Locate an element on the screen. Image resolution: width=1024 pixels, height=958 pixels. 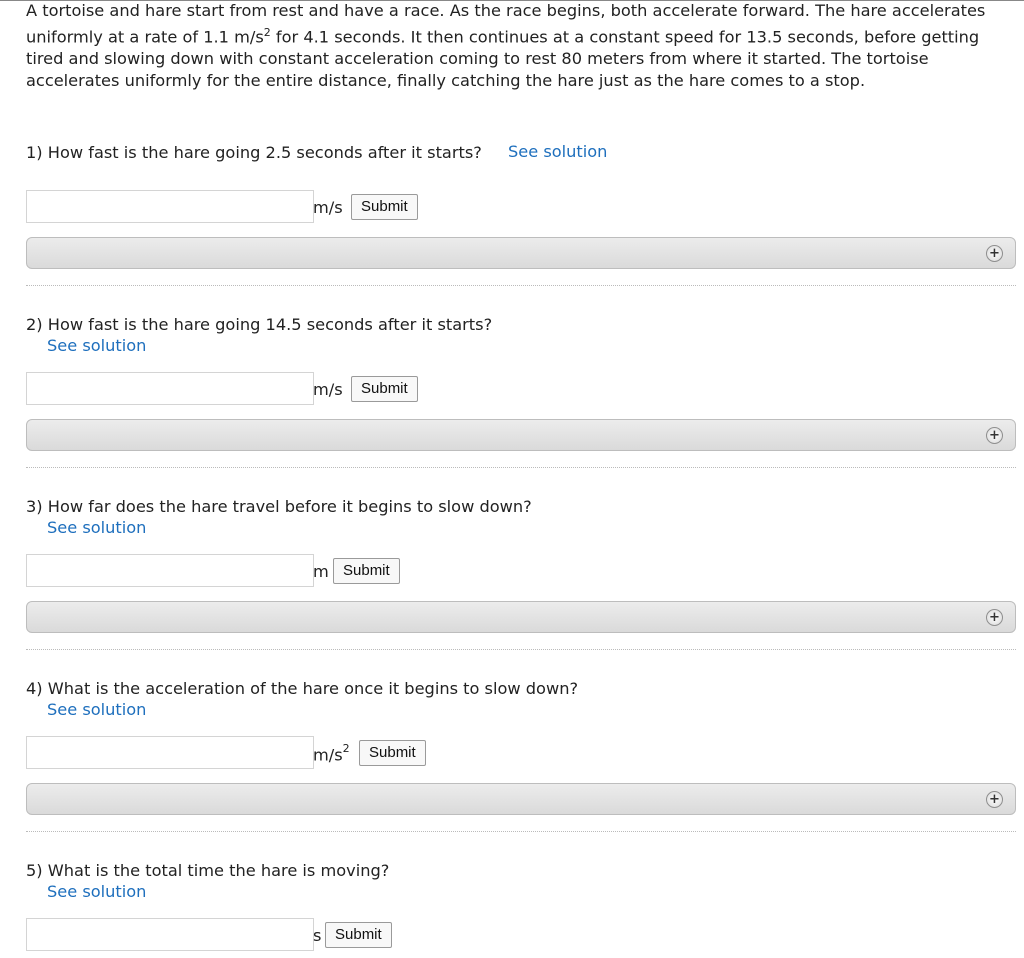
question-1-number: 1) is located at coordinates (34, 152).